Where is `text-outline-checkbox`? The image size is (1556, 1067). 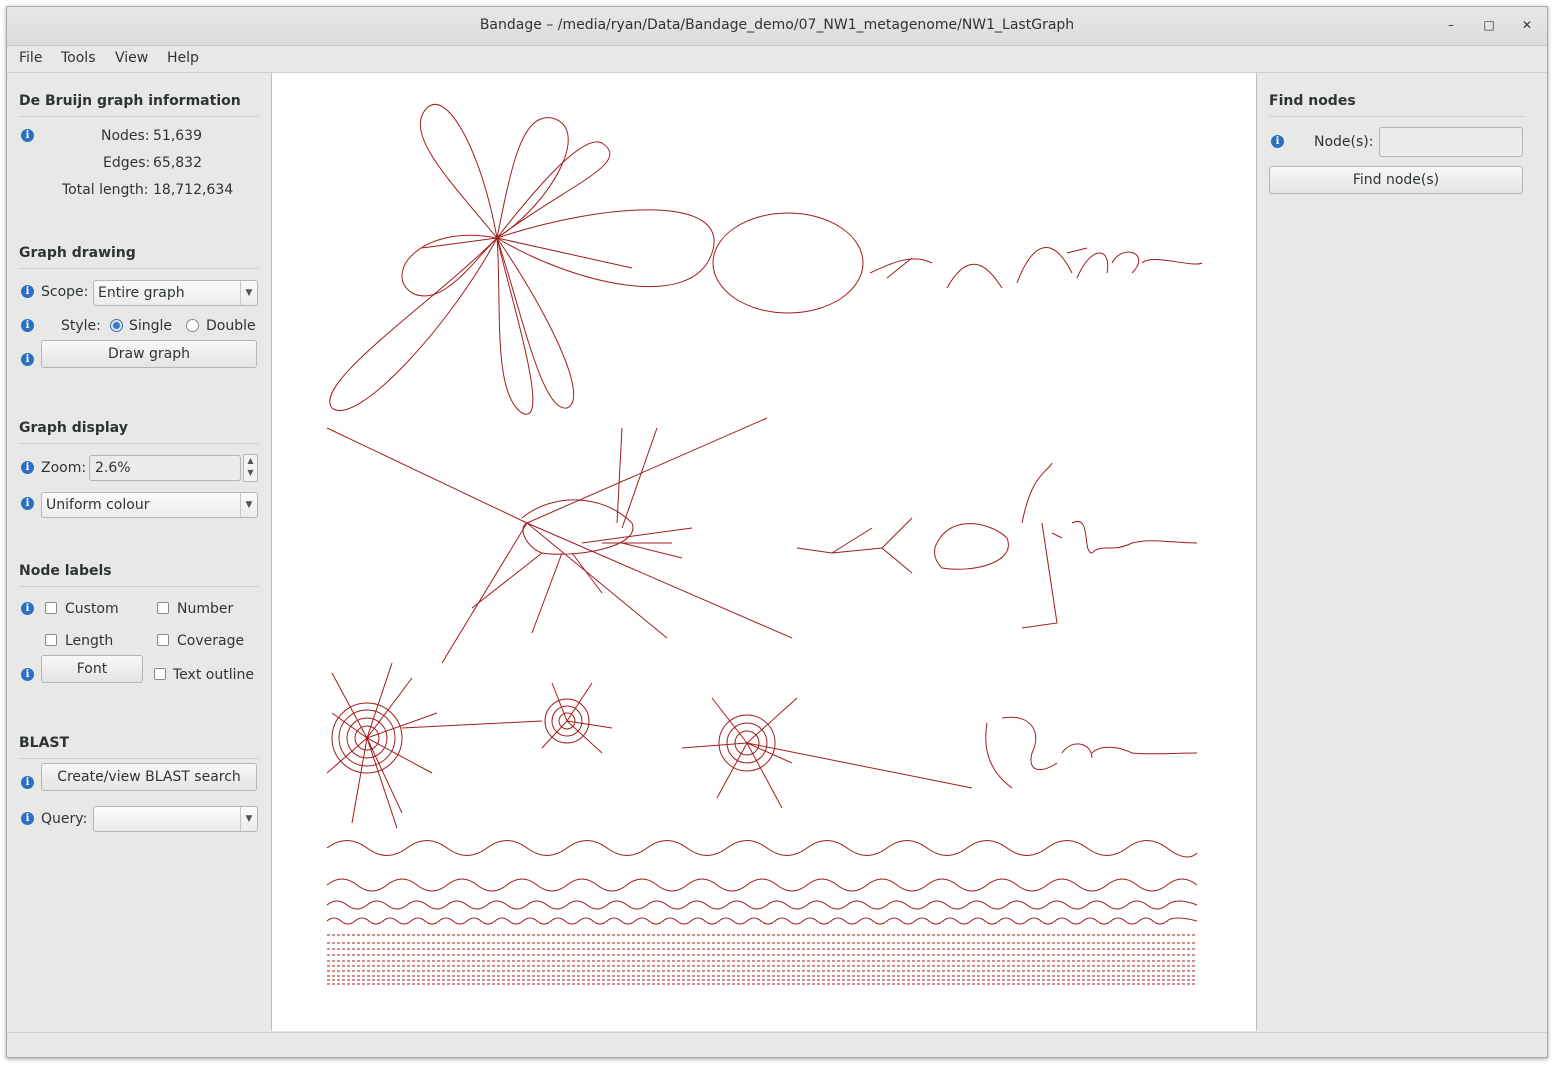 text-outline-checkbox is located at coordinates (160, 674).